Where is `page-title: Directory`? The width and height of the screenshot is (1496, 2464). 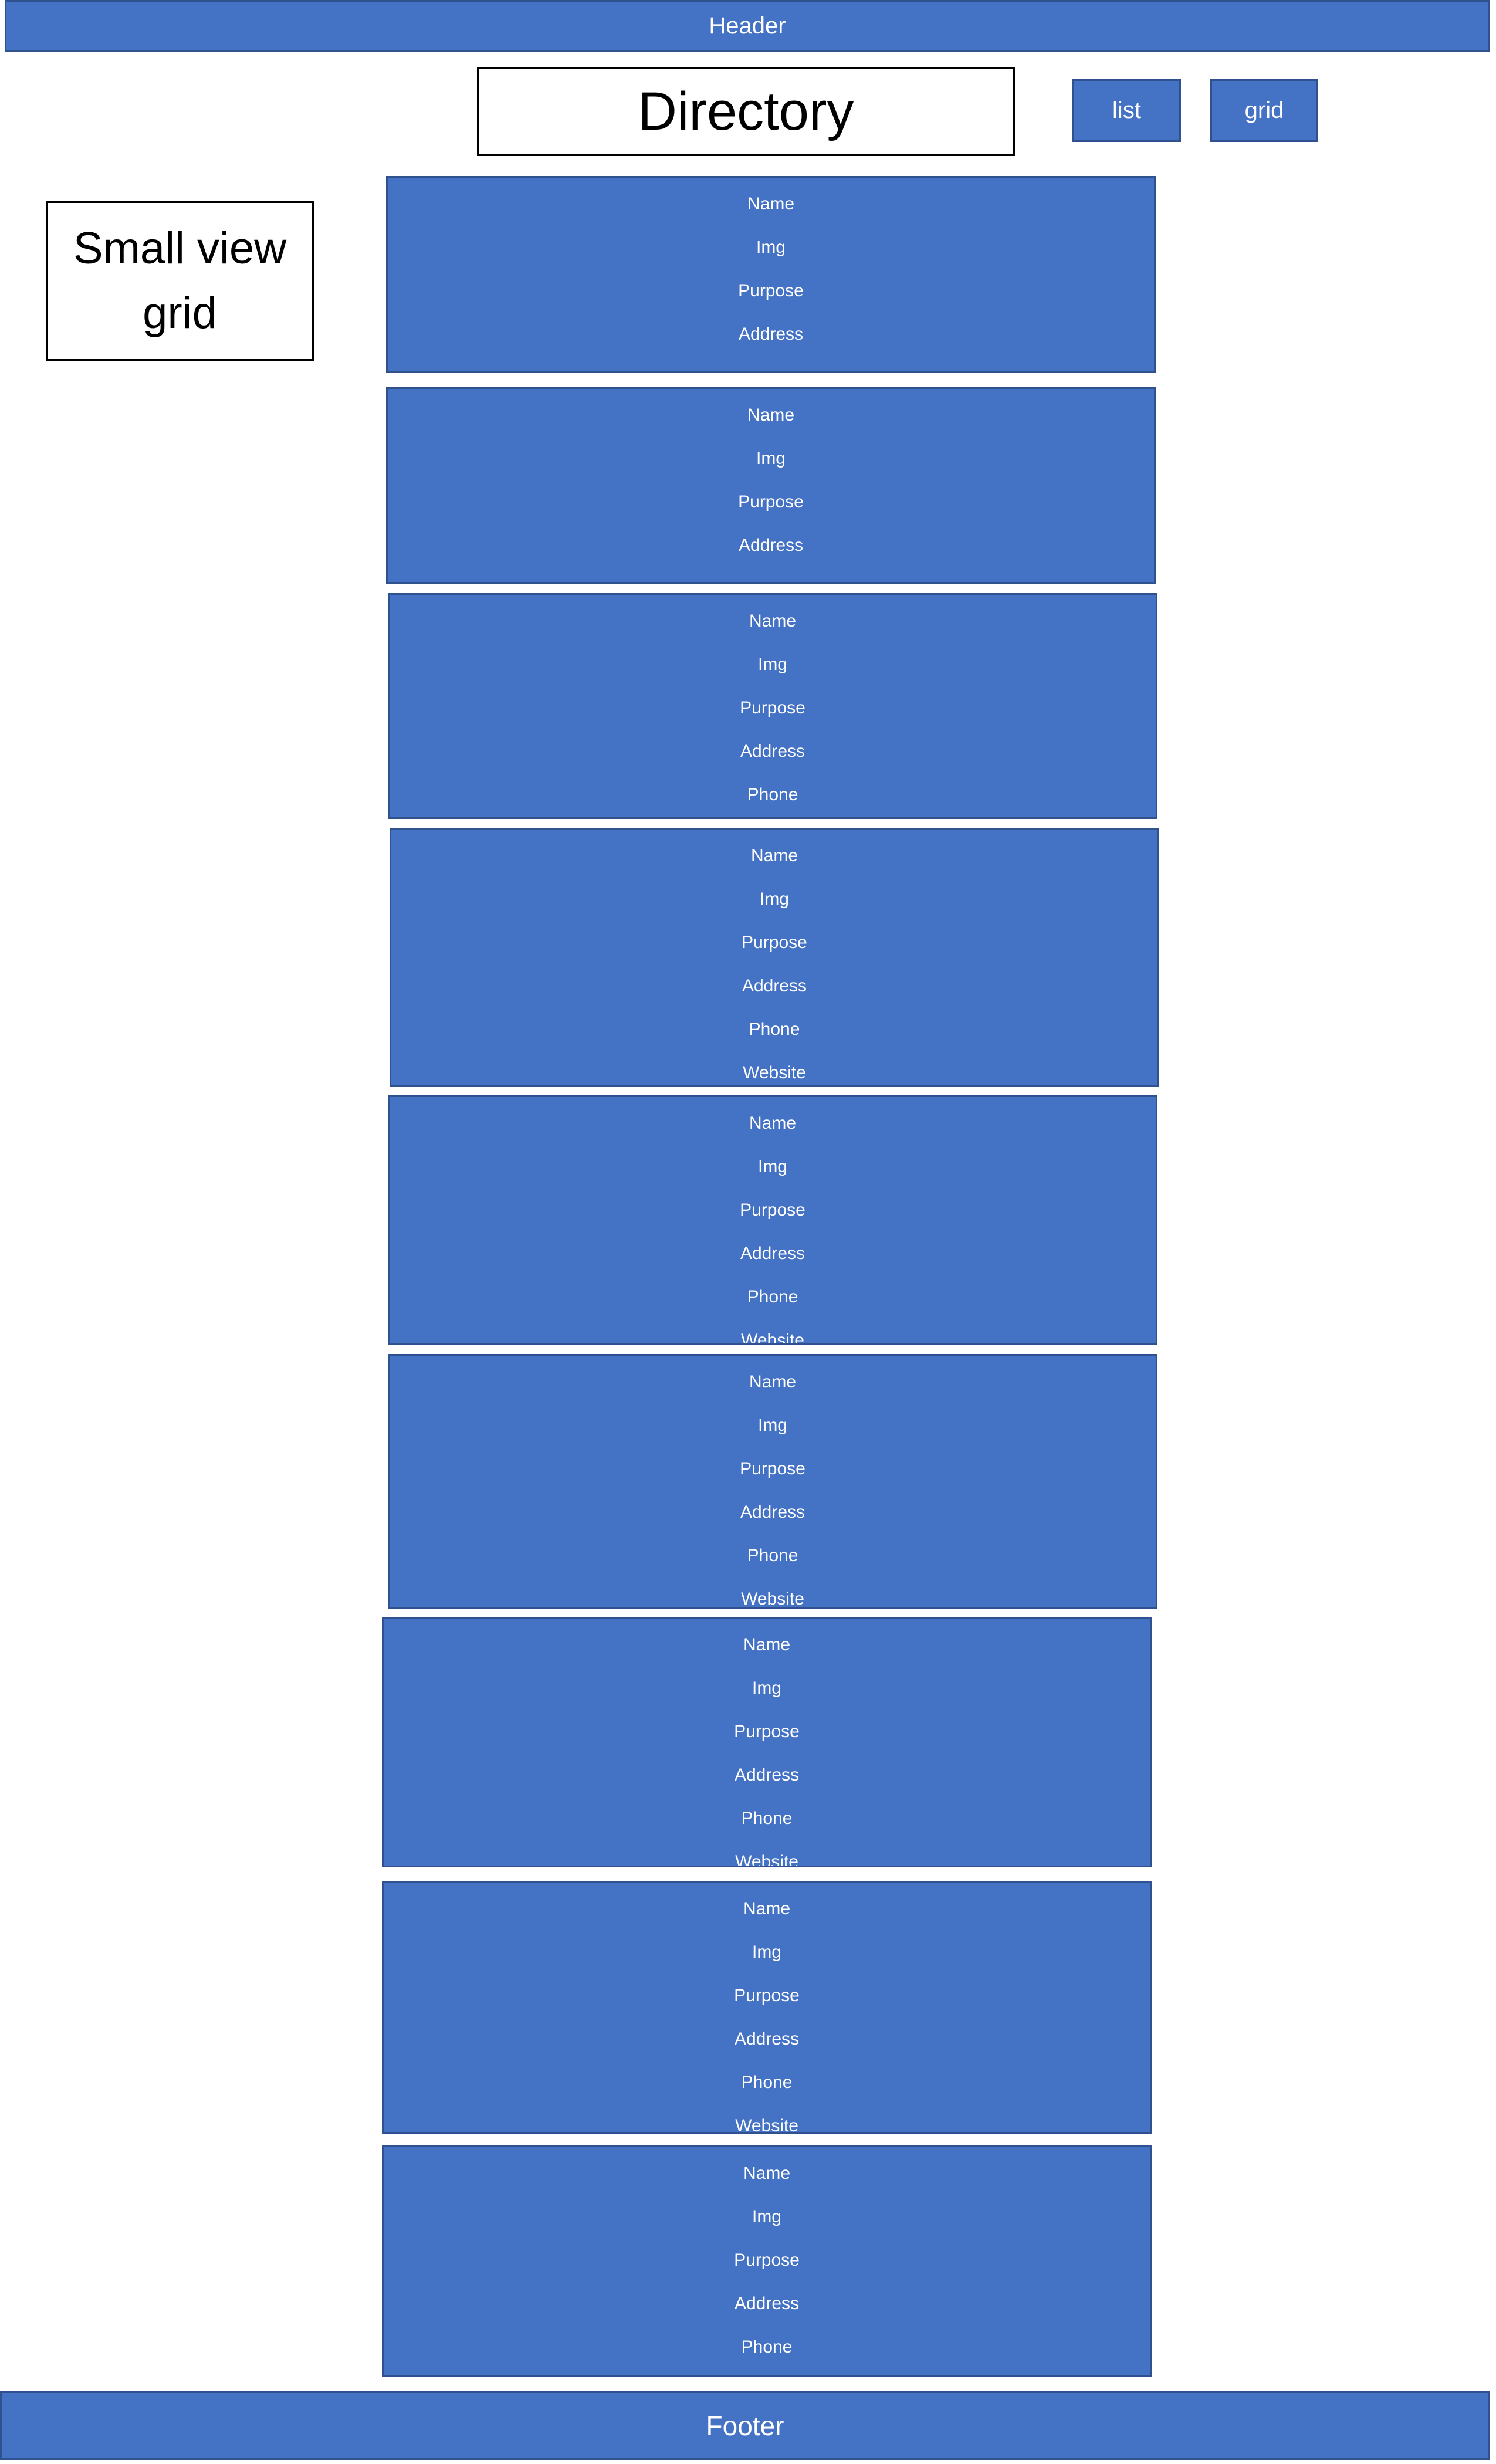
page-title: Directory is located at coordinates (746, 111).